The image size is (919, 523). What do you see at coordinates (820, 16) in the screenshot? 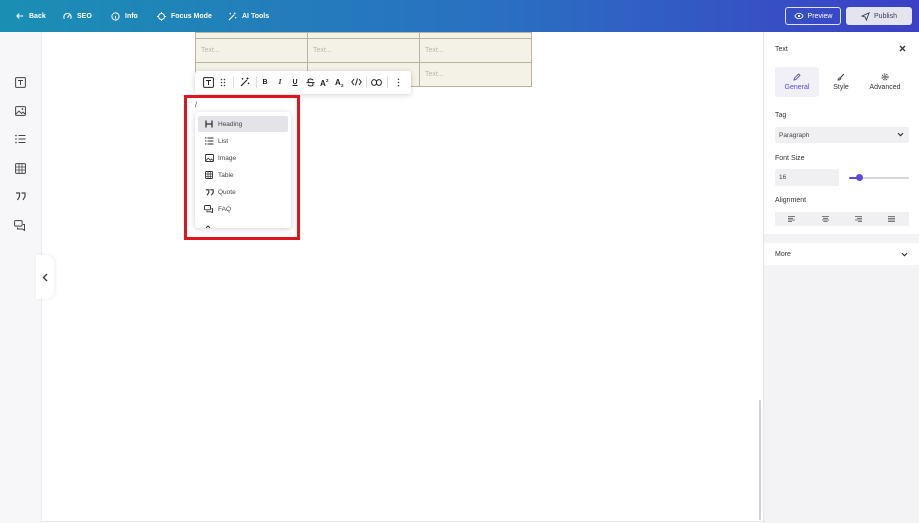
I see `preview-label: Preview` at bounding box center [820, 16].